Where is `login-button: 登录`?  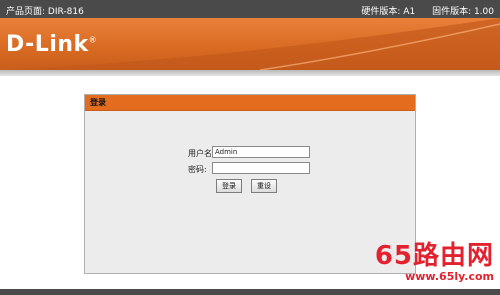 login-button: 登录 is located at coordinates (229, 186).